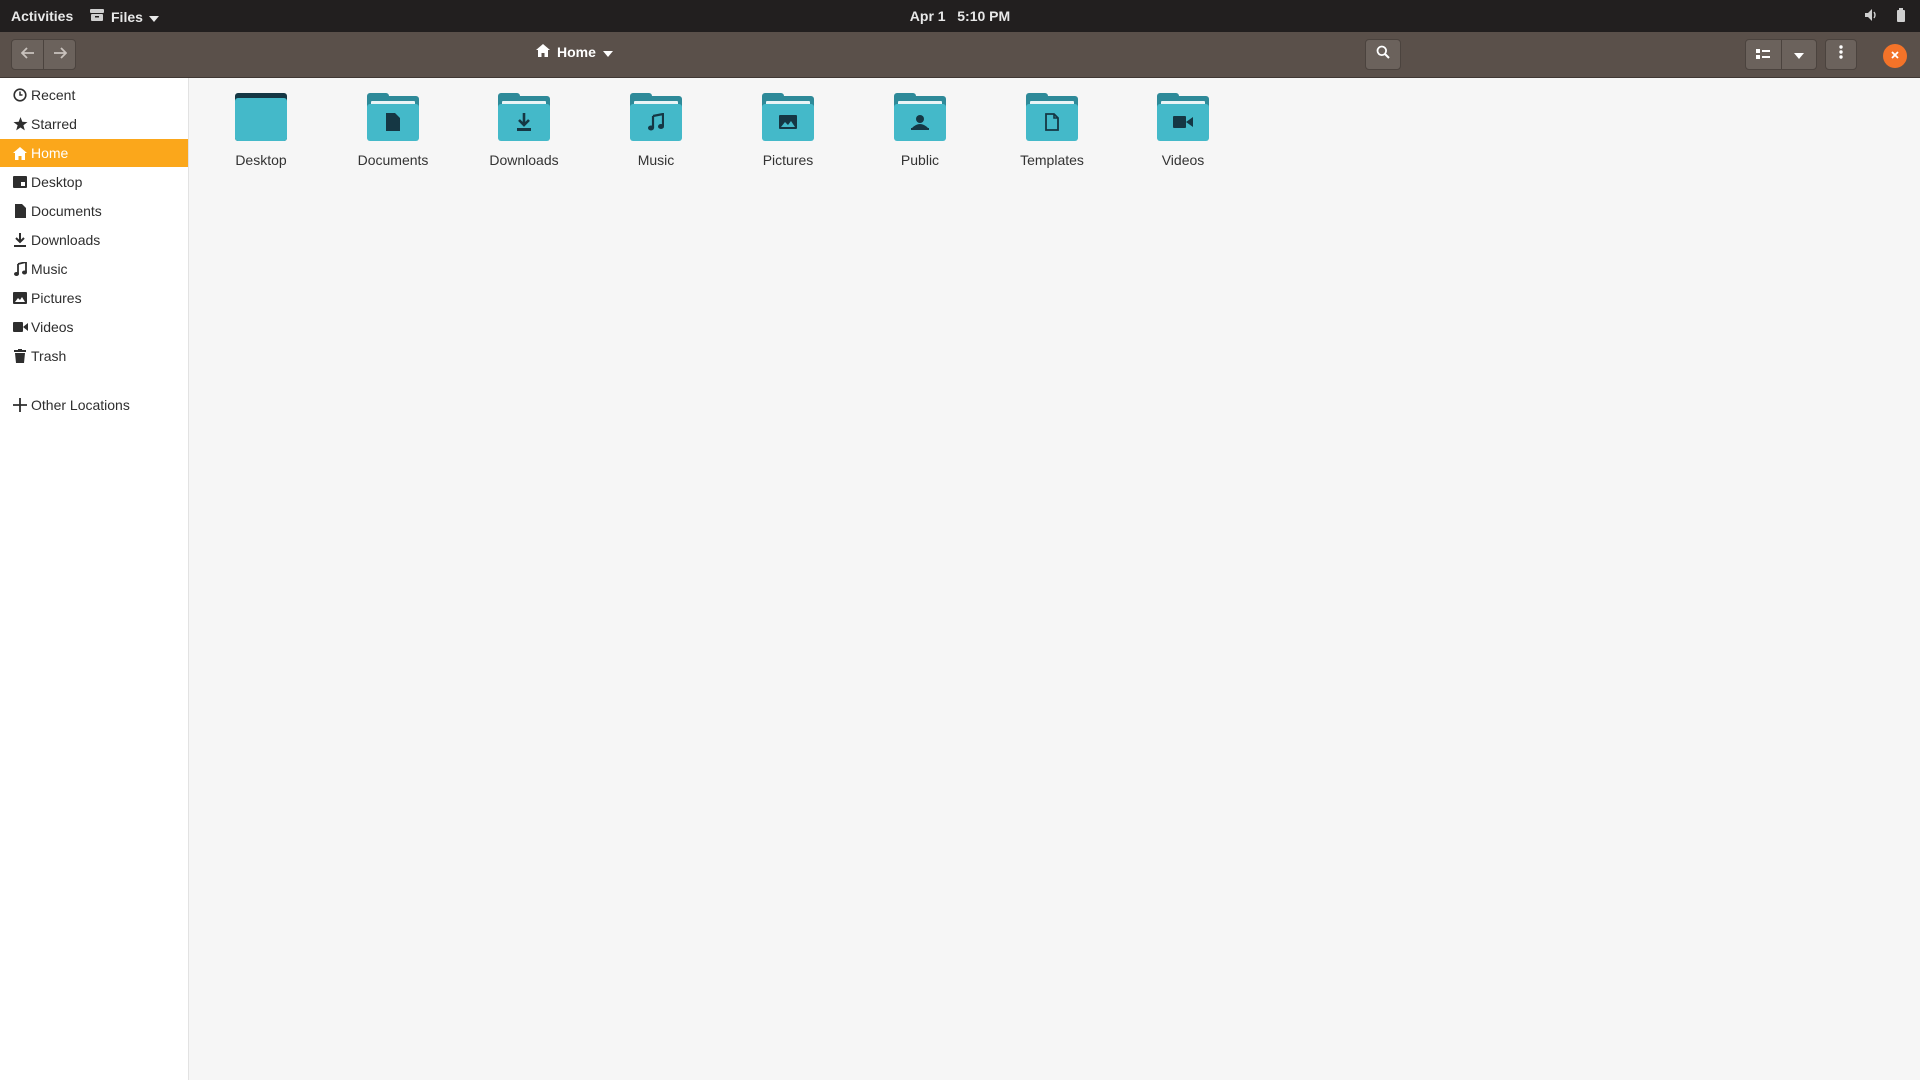  I want to click on app-menu-label: Files, so click(127, 16).